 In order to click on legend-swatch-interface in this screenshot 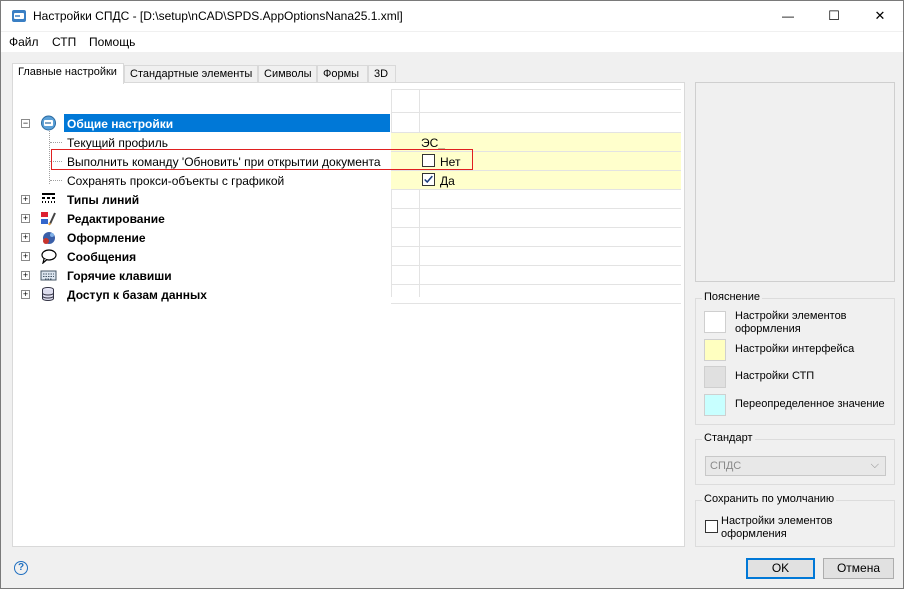, I will do `click(715, 350)`.